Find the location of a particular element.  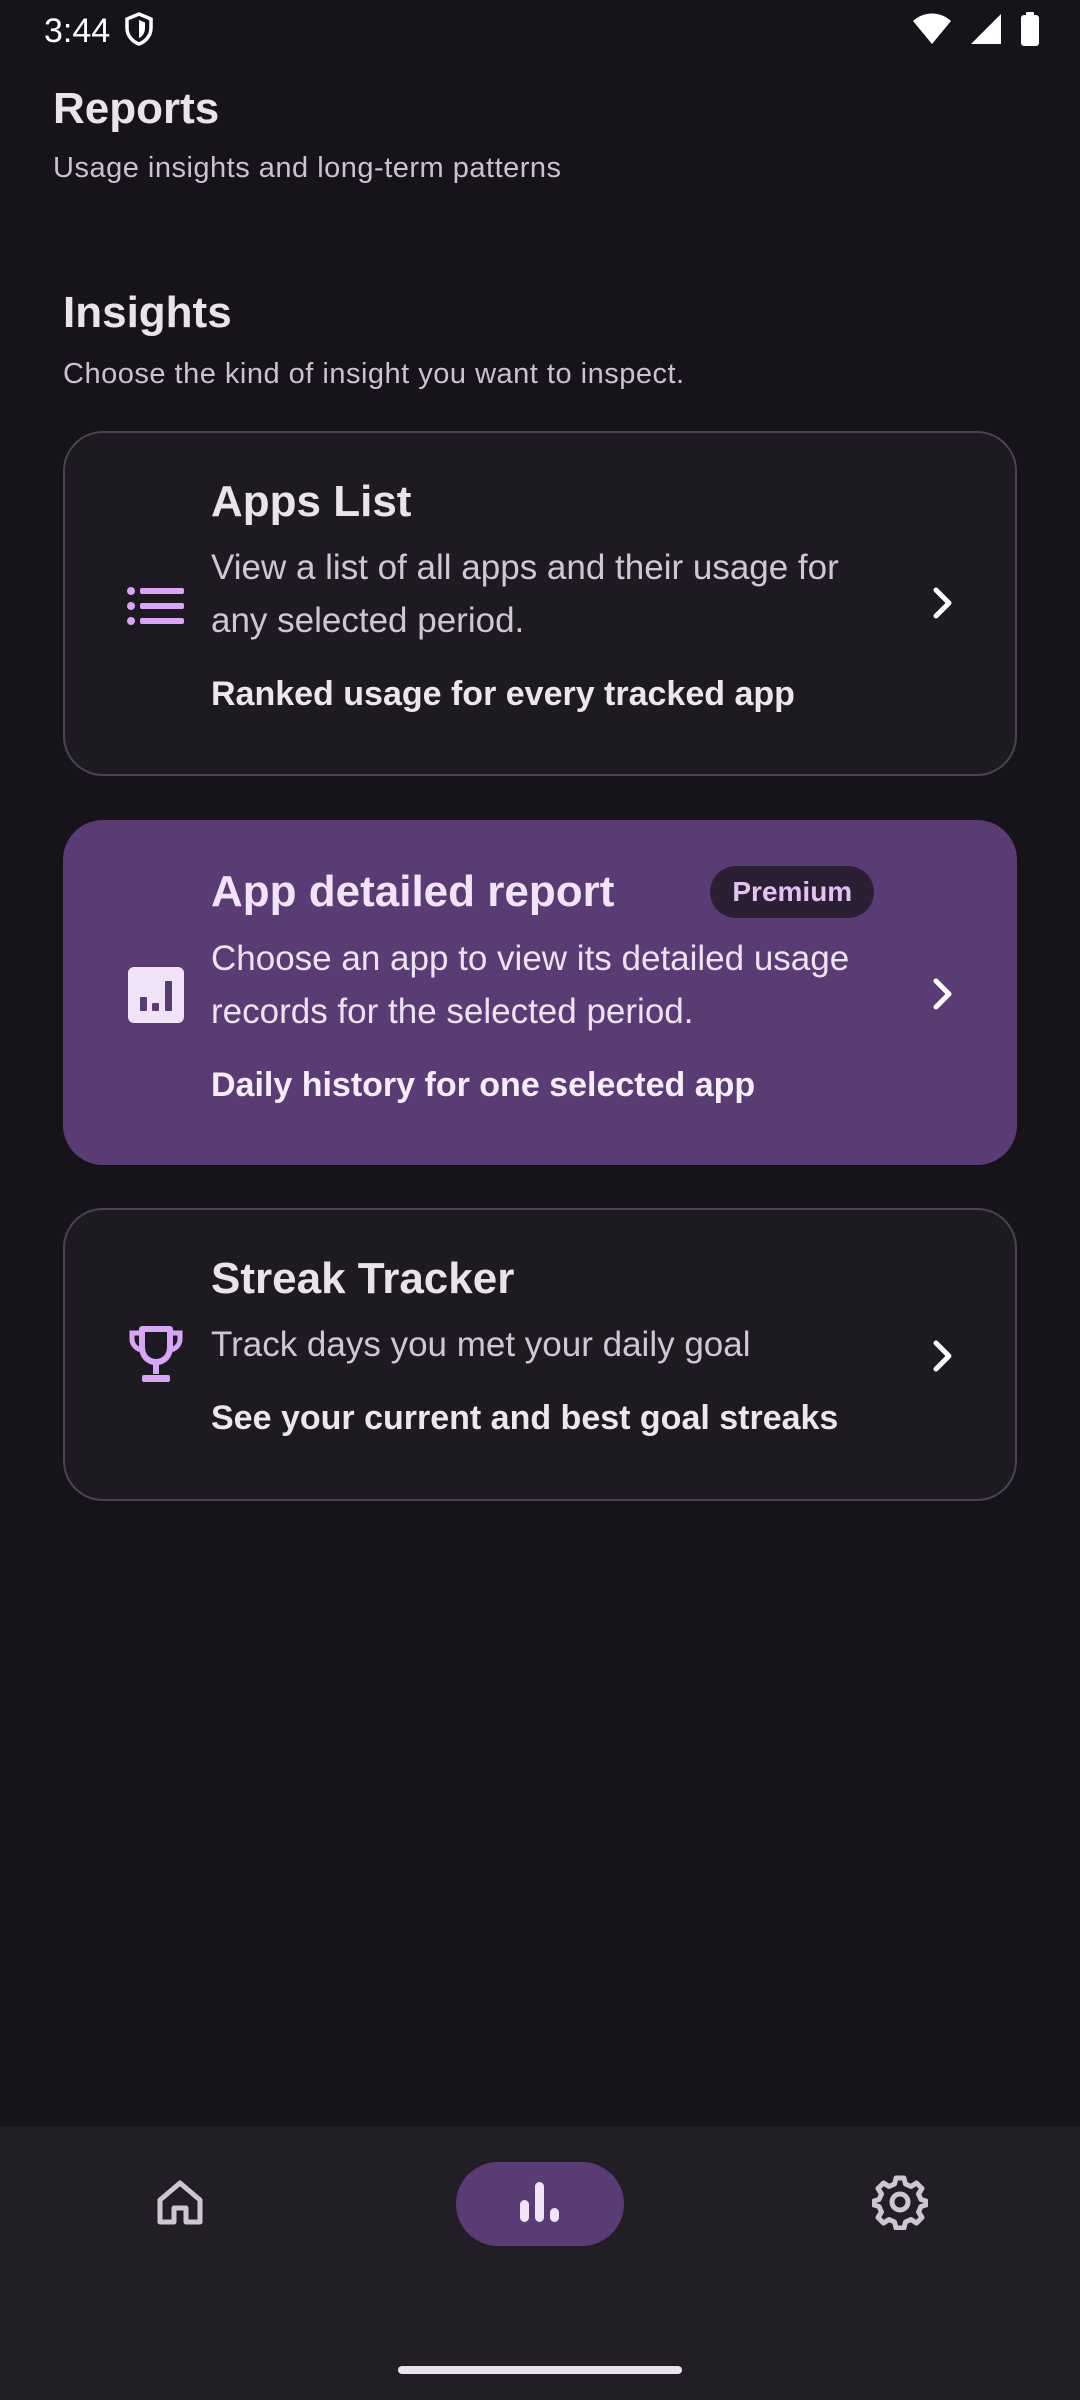

card-description: Track days you met your daily goal is located at coordinates (481, 1344).